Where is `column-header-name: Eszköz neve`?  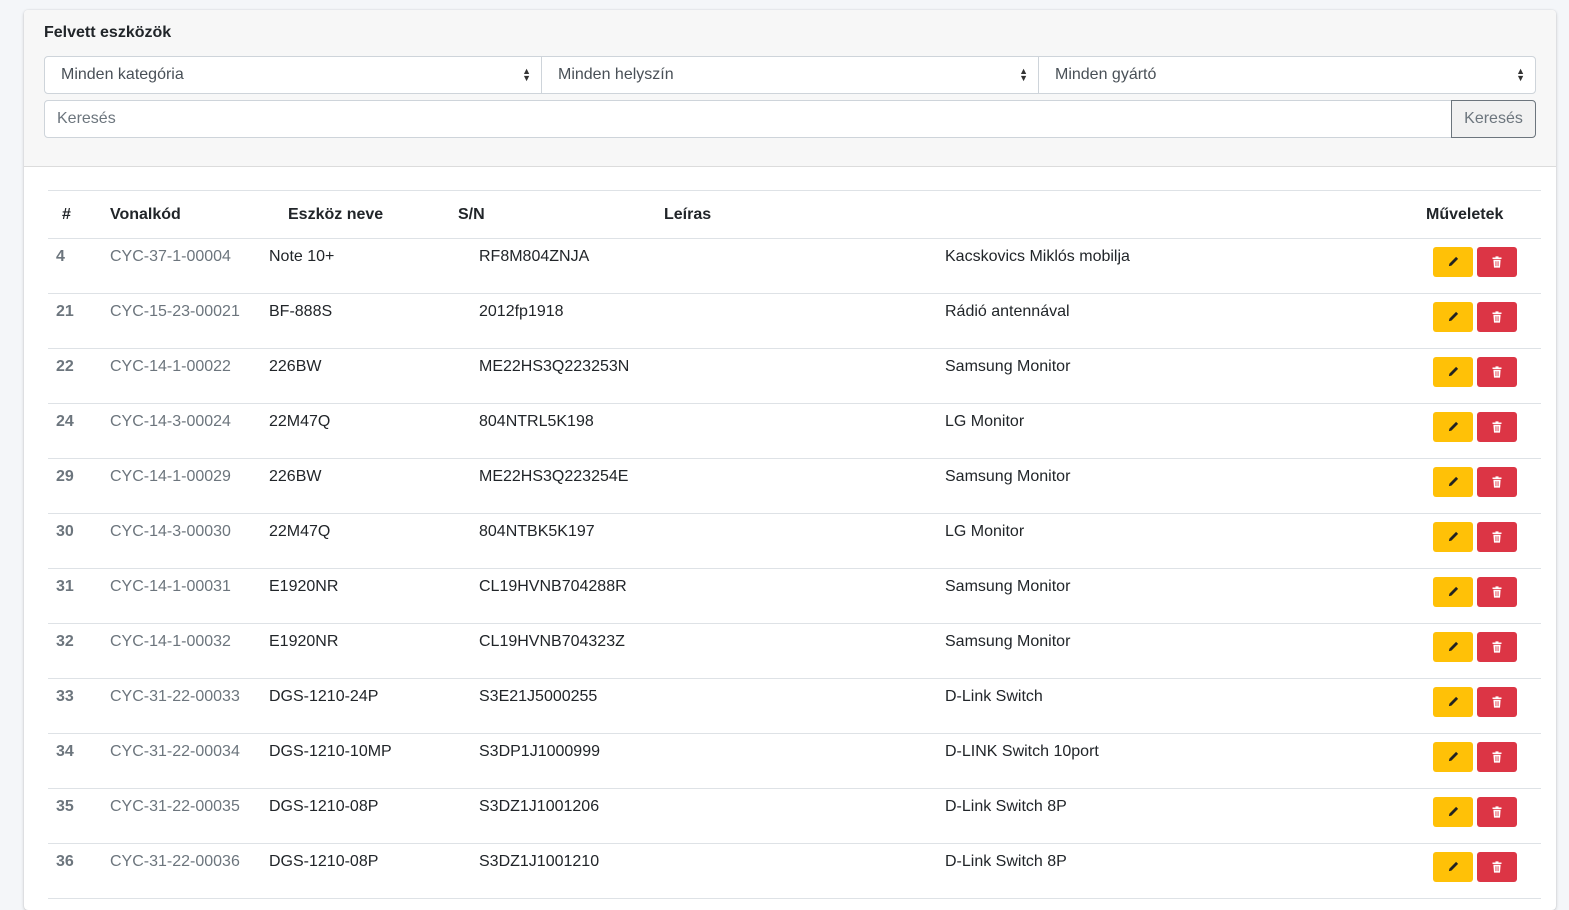
column-header-name: Eszköz neve is located at coordinates (336, 214).